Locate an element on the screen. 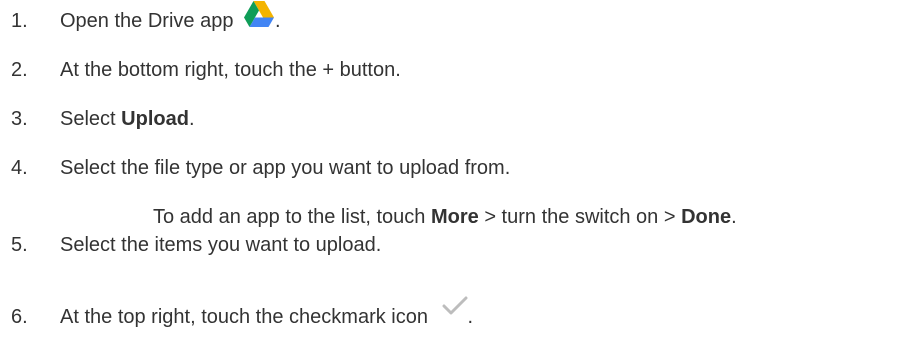  step-1: 1. Open the Drive app . is located at coordinates (146, 17).